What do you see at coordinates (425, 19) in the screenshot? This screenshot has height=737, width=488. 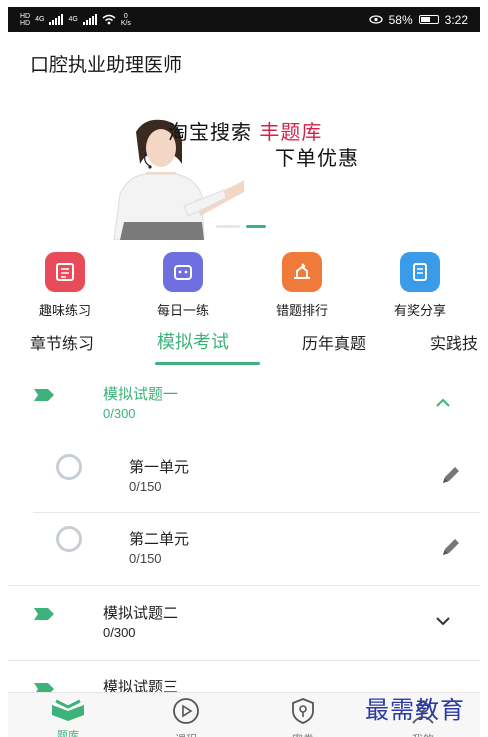 I see `battery-level` at bounding box center [425, 19].